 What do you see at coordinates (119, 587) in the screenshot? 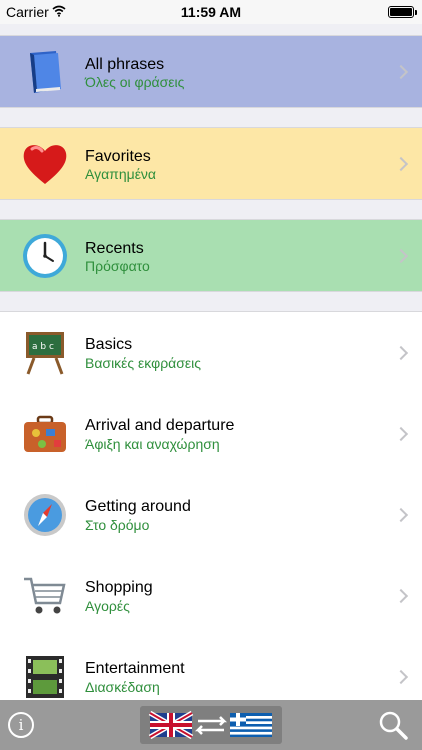
I see `row-title: Shopping` at bounding box center [119, 587].